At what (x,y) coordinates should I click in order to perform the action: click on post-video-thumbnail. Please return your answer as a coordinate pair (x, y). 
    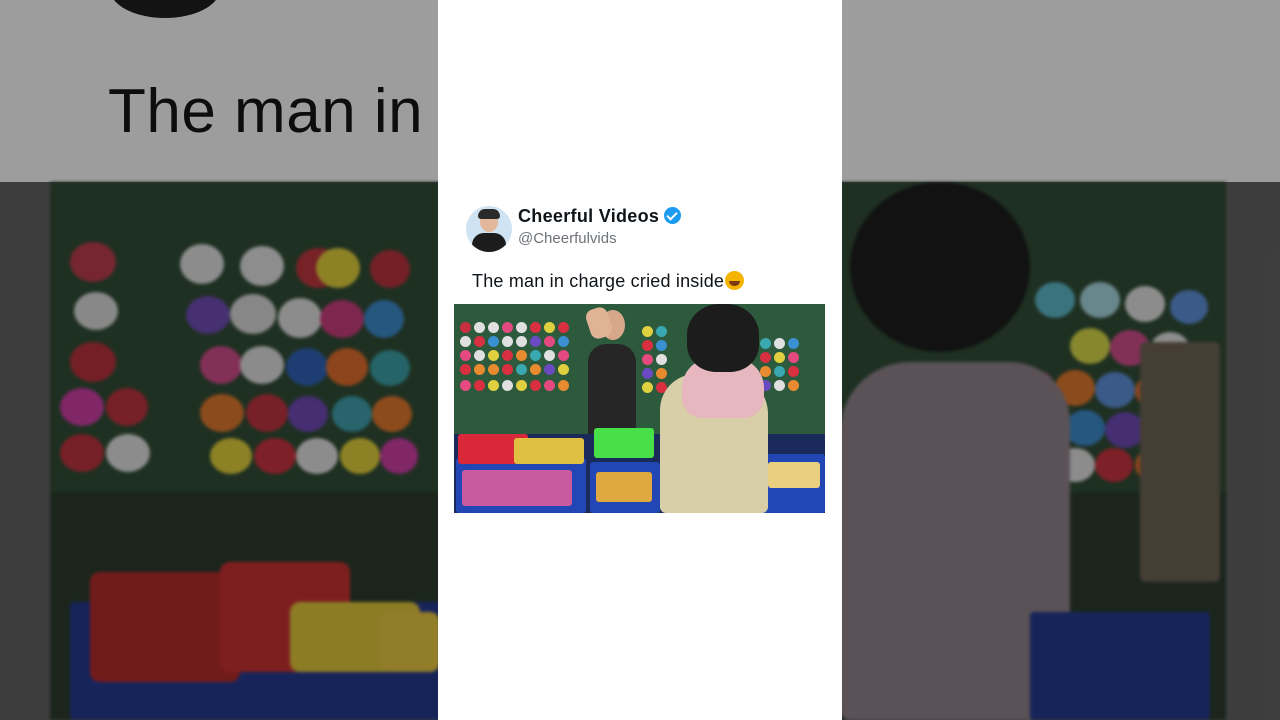
    Looking at the image, I should click on (639, 408).